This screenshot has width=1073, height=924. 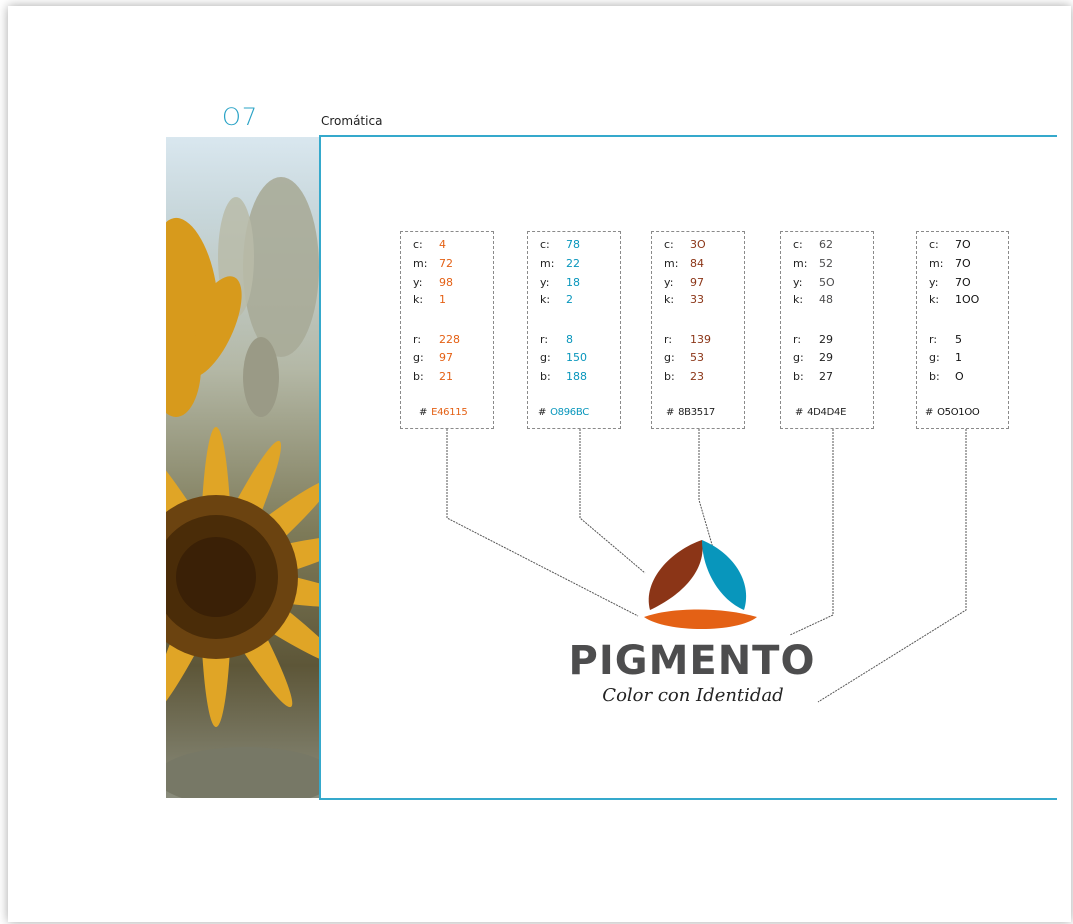 I want to click on connector-brown, so click(x=706, y=489).